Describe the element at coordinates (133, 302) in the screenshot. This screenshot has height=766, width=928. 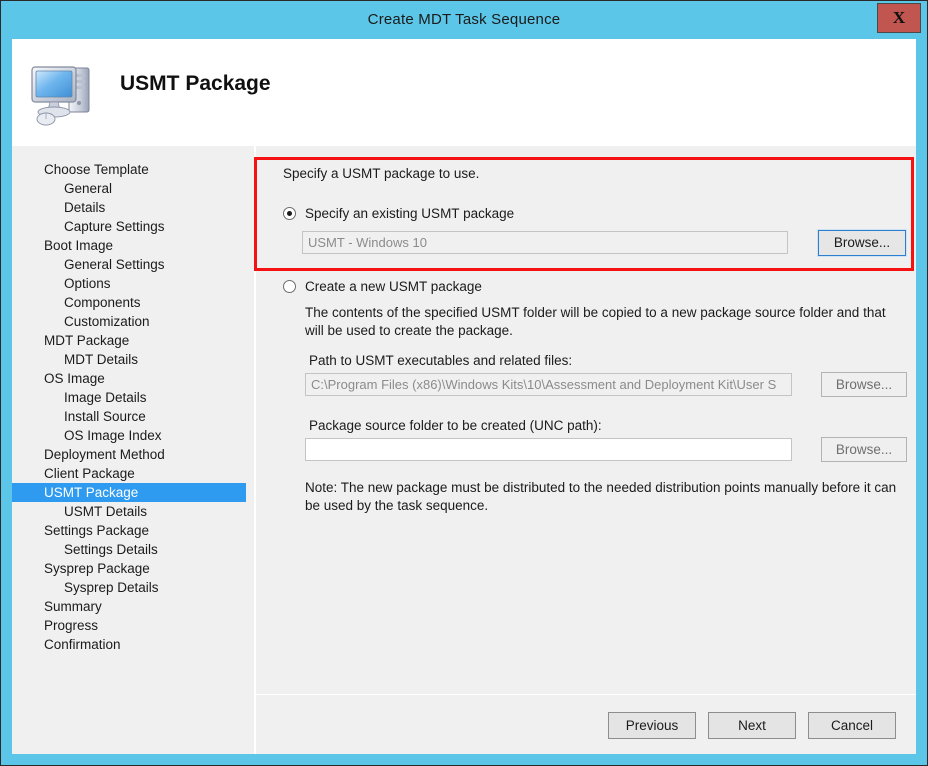
I see `sidebar-item-components: Components` at that location.